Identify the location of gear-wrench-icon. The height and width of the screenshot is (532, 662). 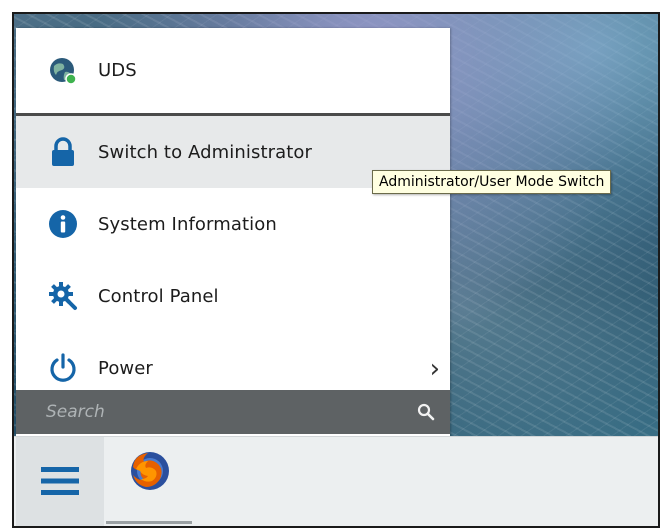
(63, 296).